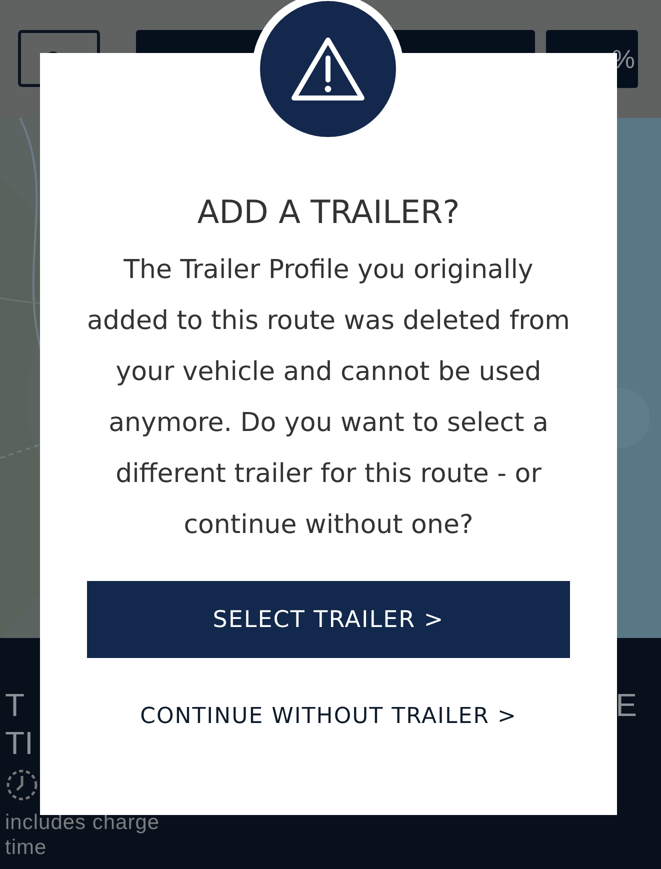  What do you see at coordinates (328, 716) in the screenshot?
I see `continue-link: CONTINUE WITHOUT TRAILER >` at bounding box center [328, 716].